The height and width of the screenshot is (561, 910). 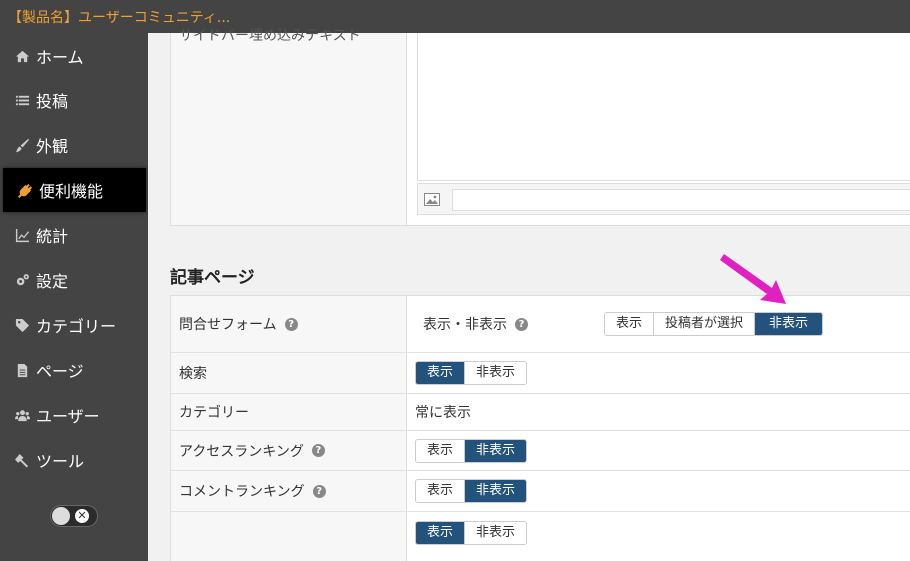 What do you see at coordinates (61, 516) in the screenshot?
I see `toggle-knob` at bounding box center [61, 516].